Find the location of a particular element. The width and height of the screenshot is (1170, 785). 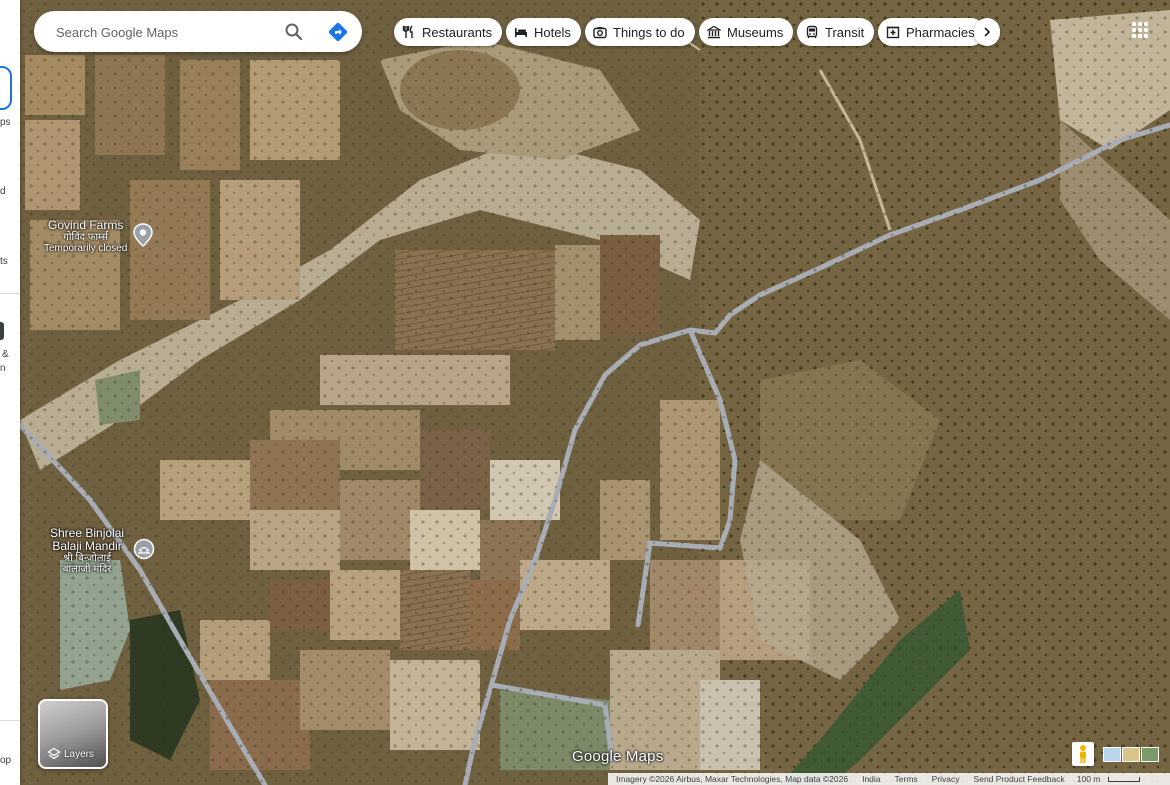

chip-label: Transit is located at coordinates (845, 32).